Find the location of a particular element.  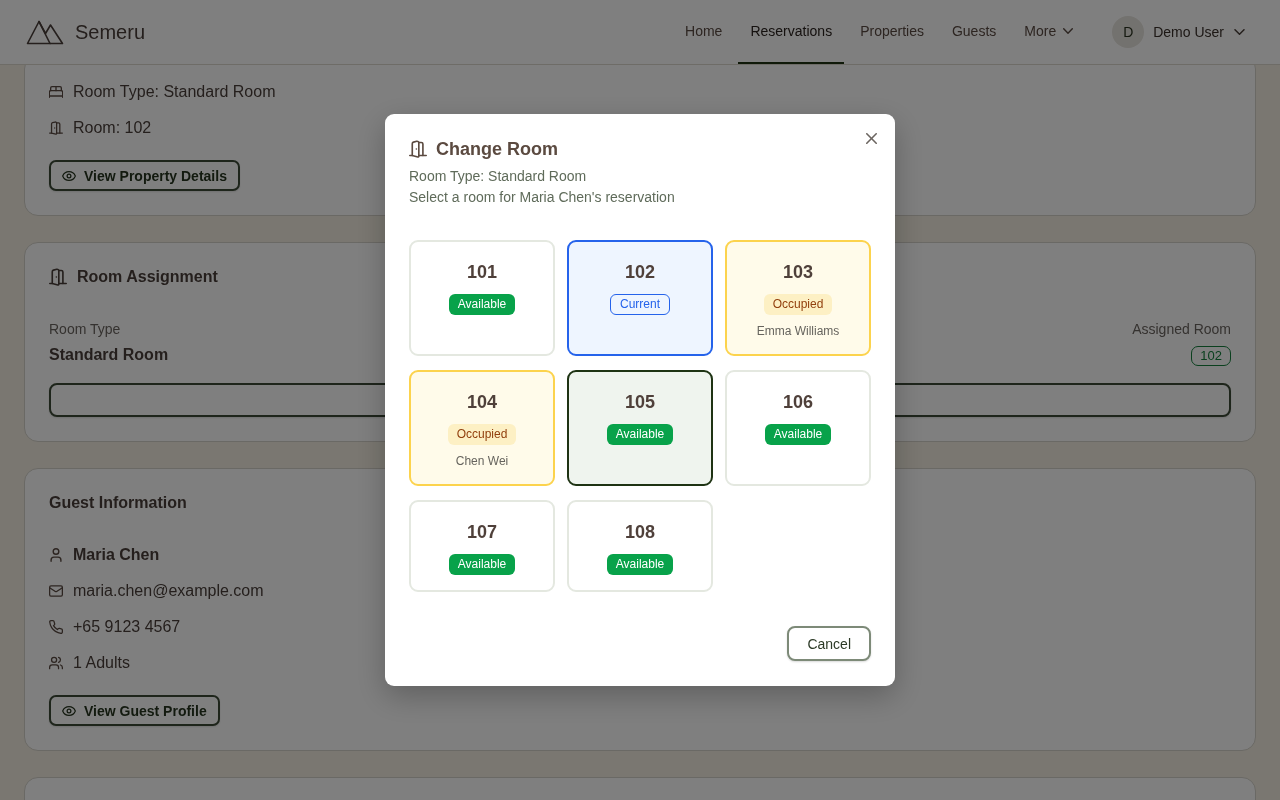

field-label: Assigned Room is located at coordinates (1181, 329).